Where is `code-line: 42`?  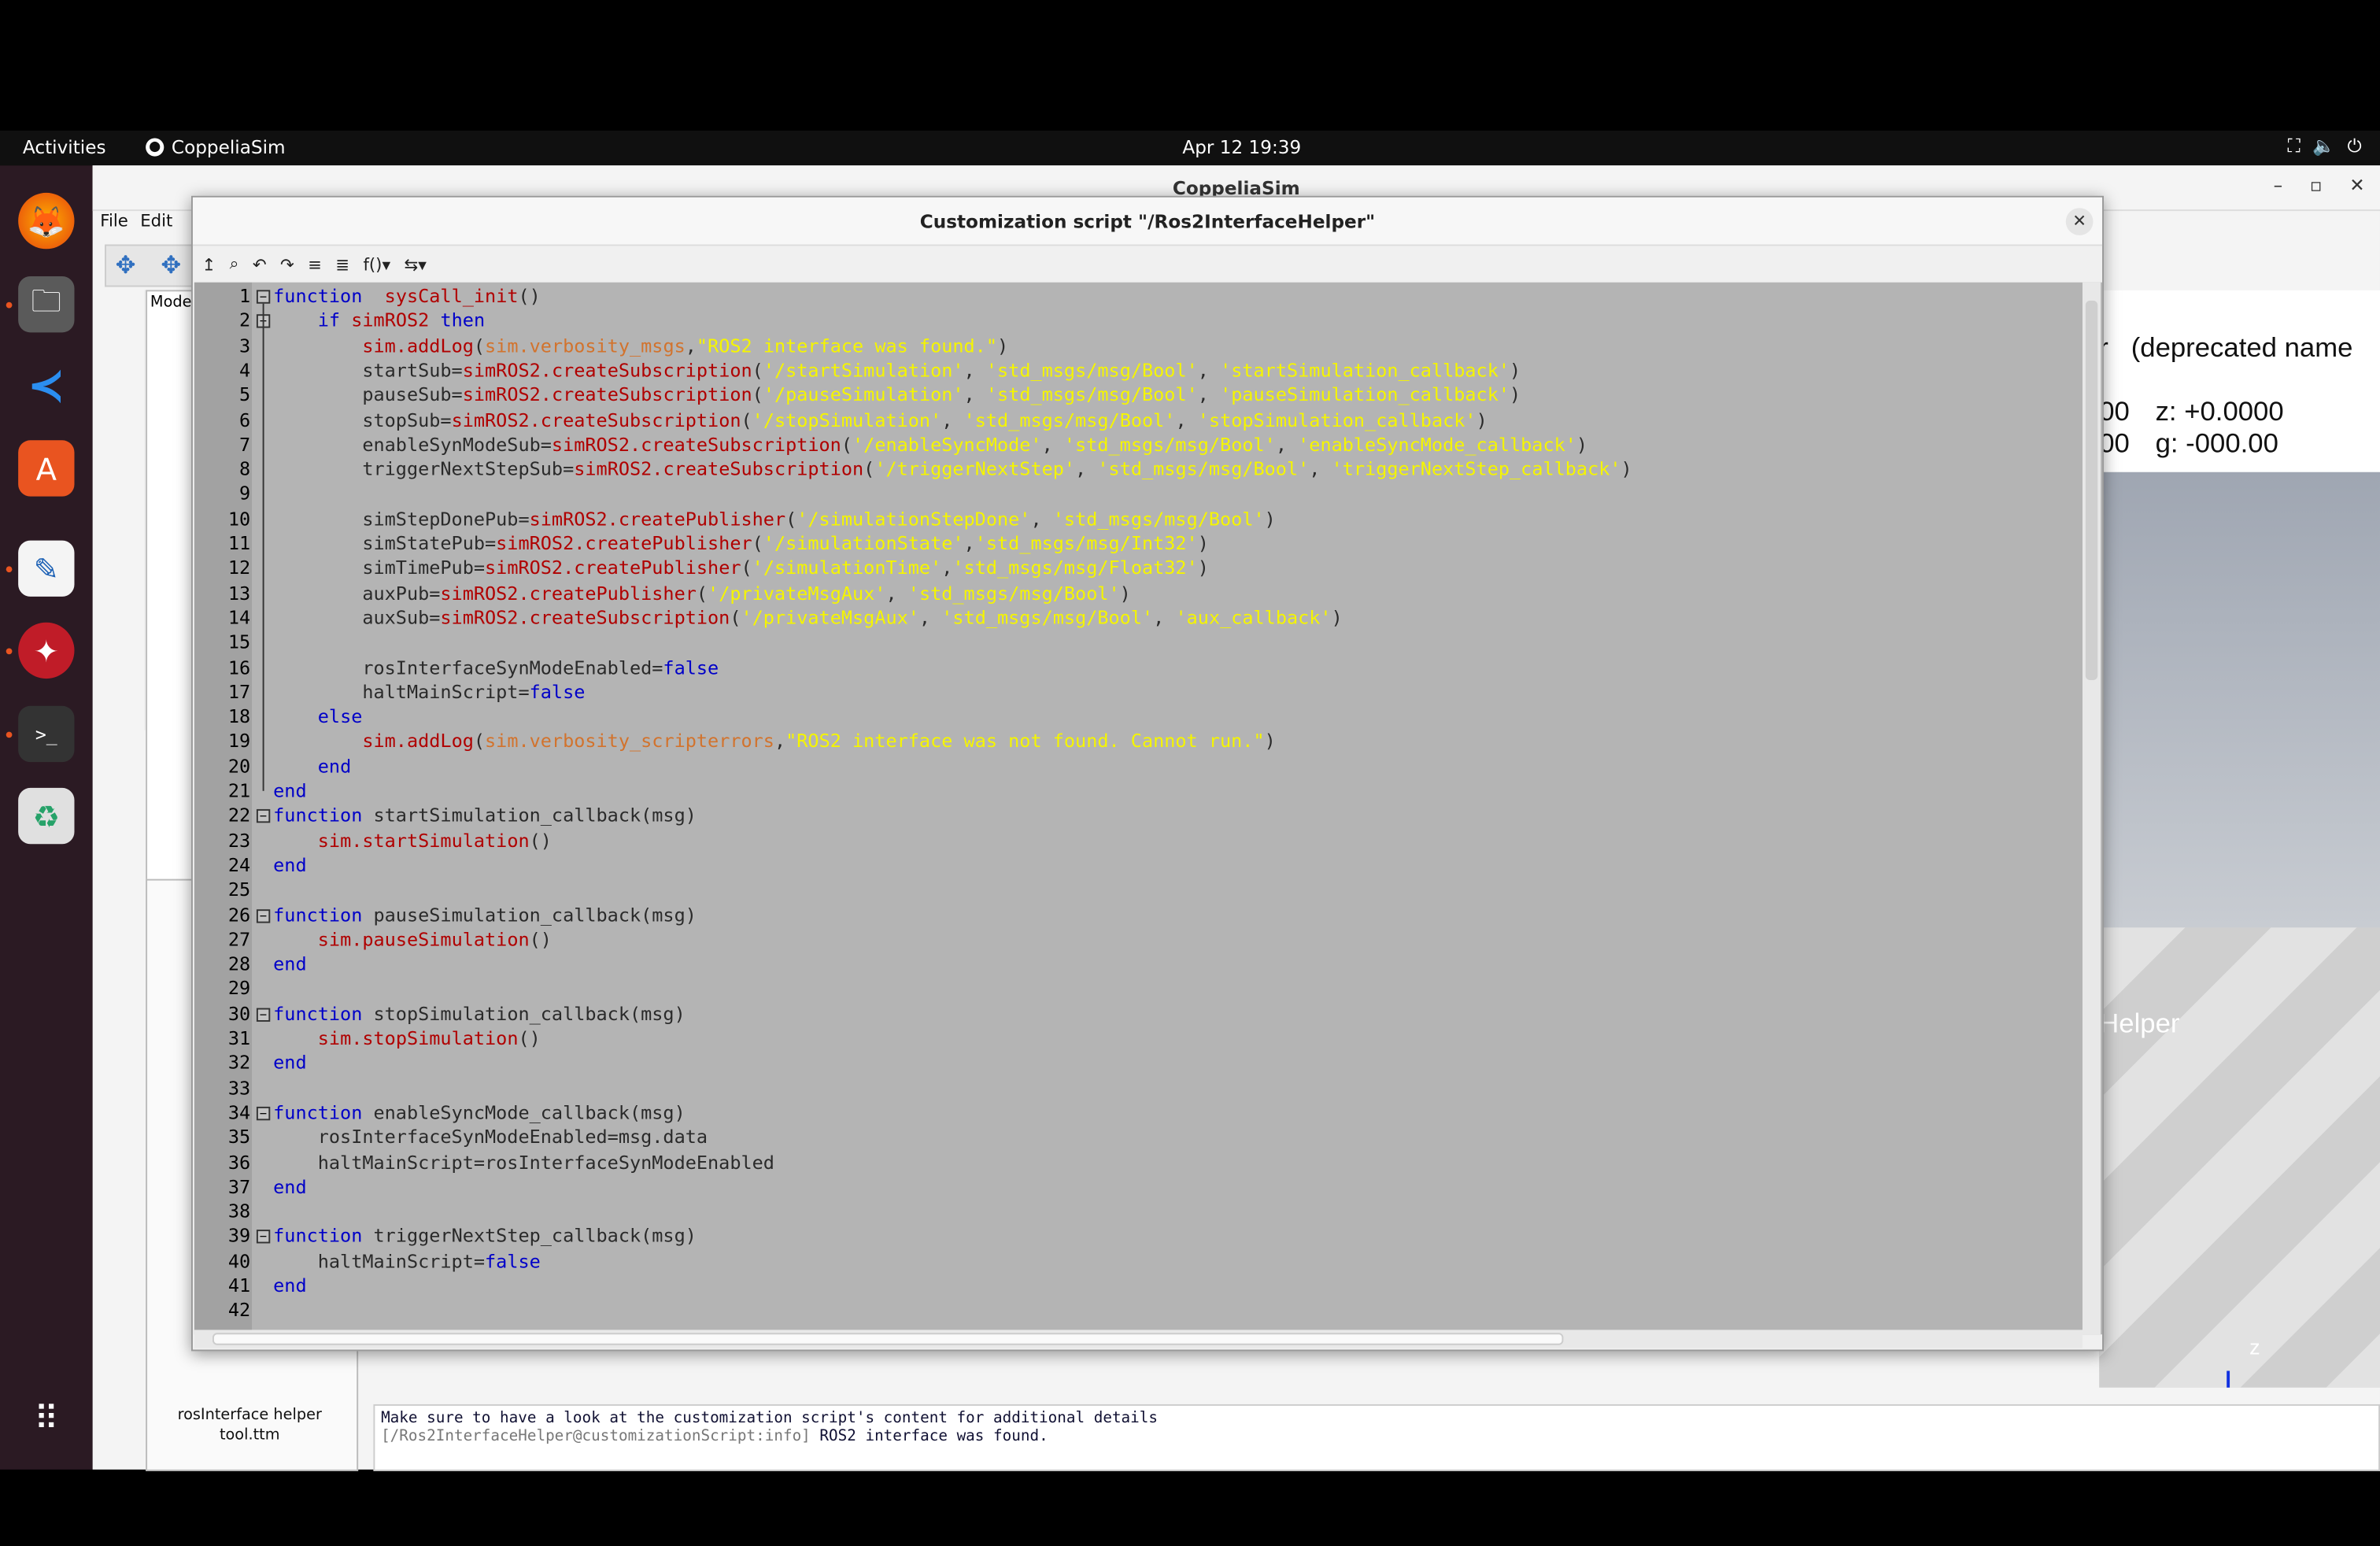 code-line: 42 is located at coordinates (1139, 1310).